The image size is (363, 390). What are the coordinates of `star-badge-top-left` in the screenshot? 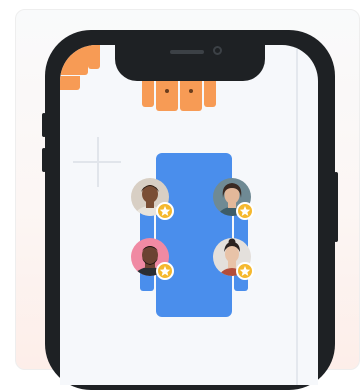 It's located at (165, 211).